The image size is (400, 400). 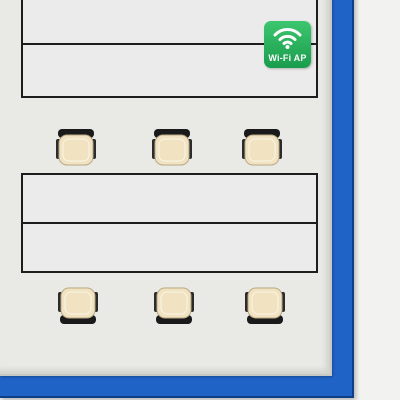 I want to click on wifi-ap-label: Wi-Fi AP, so click(x=287, y=58).